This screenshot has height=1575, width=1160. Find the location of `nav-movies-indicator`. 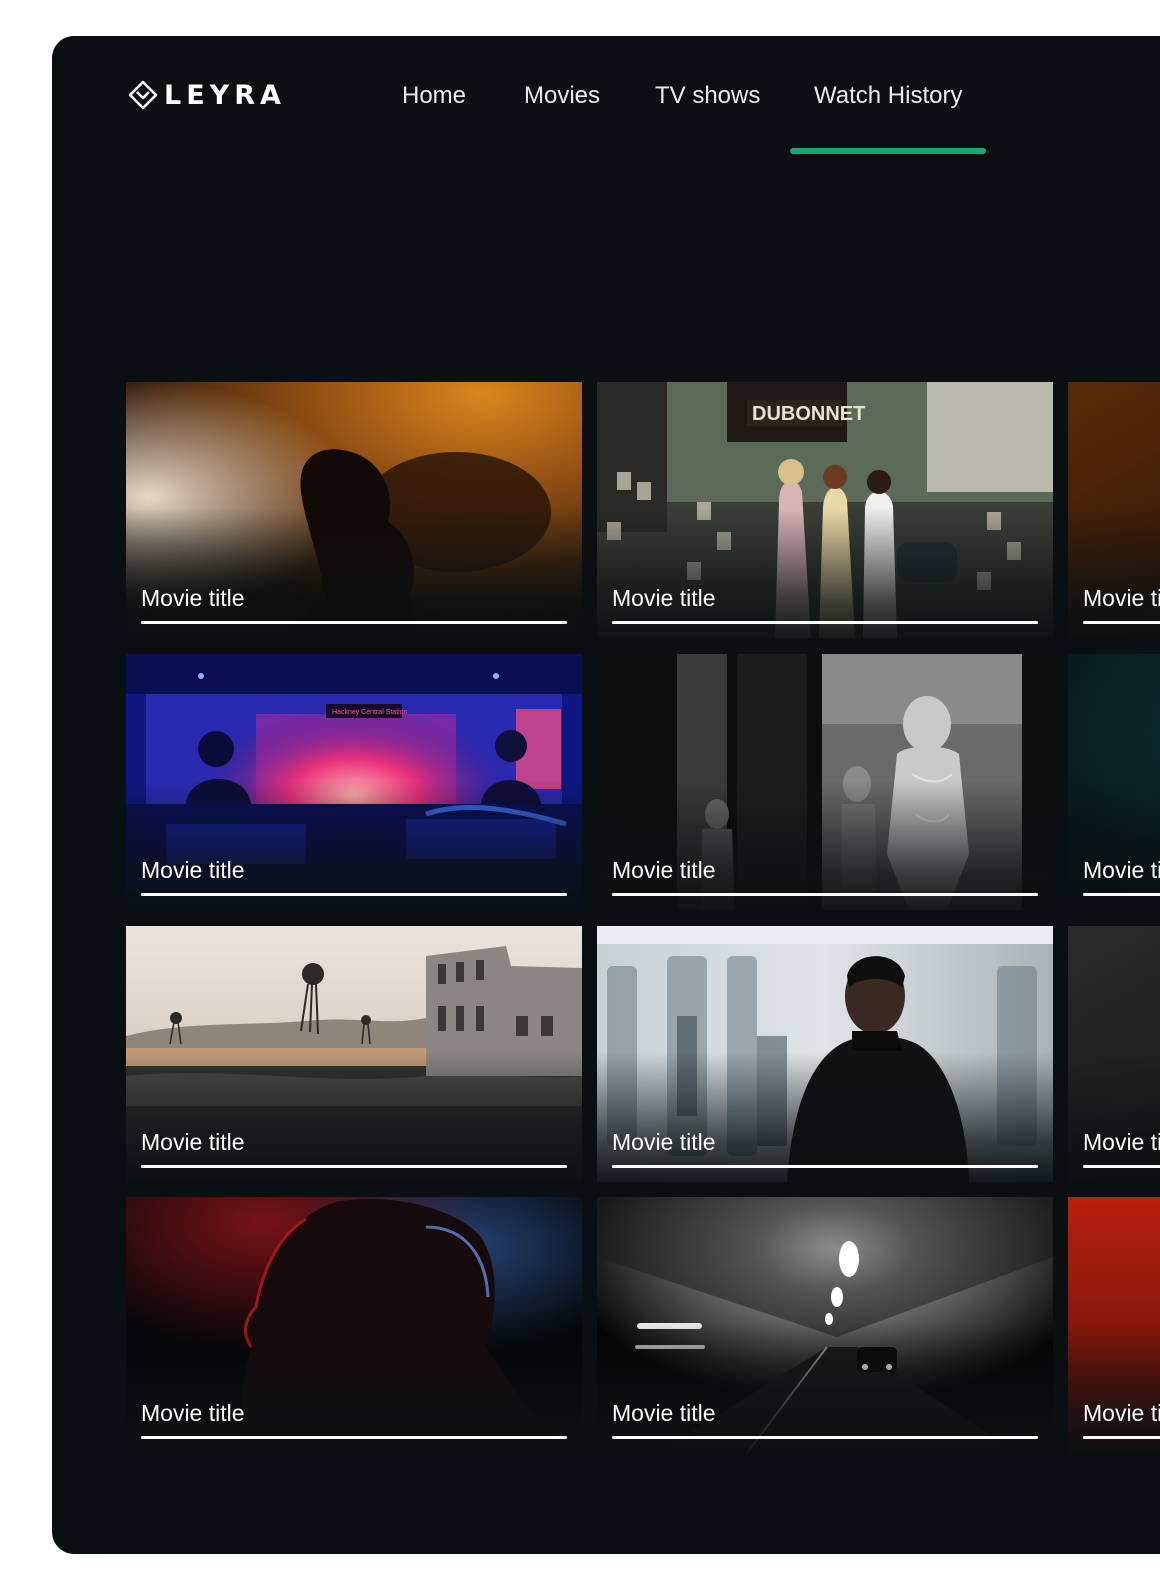

nav-movies-indicator is located at coordinates (562, 151).